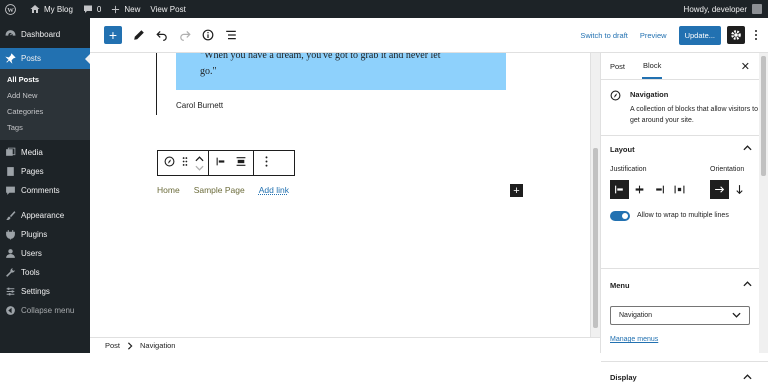 The image size is (768, 392). I want to click on inspector-scrollbar, so click(763, 203).